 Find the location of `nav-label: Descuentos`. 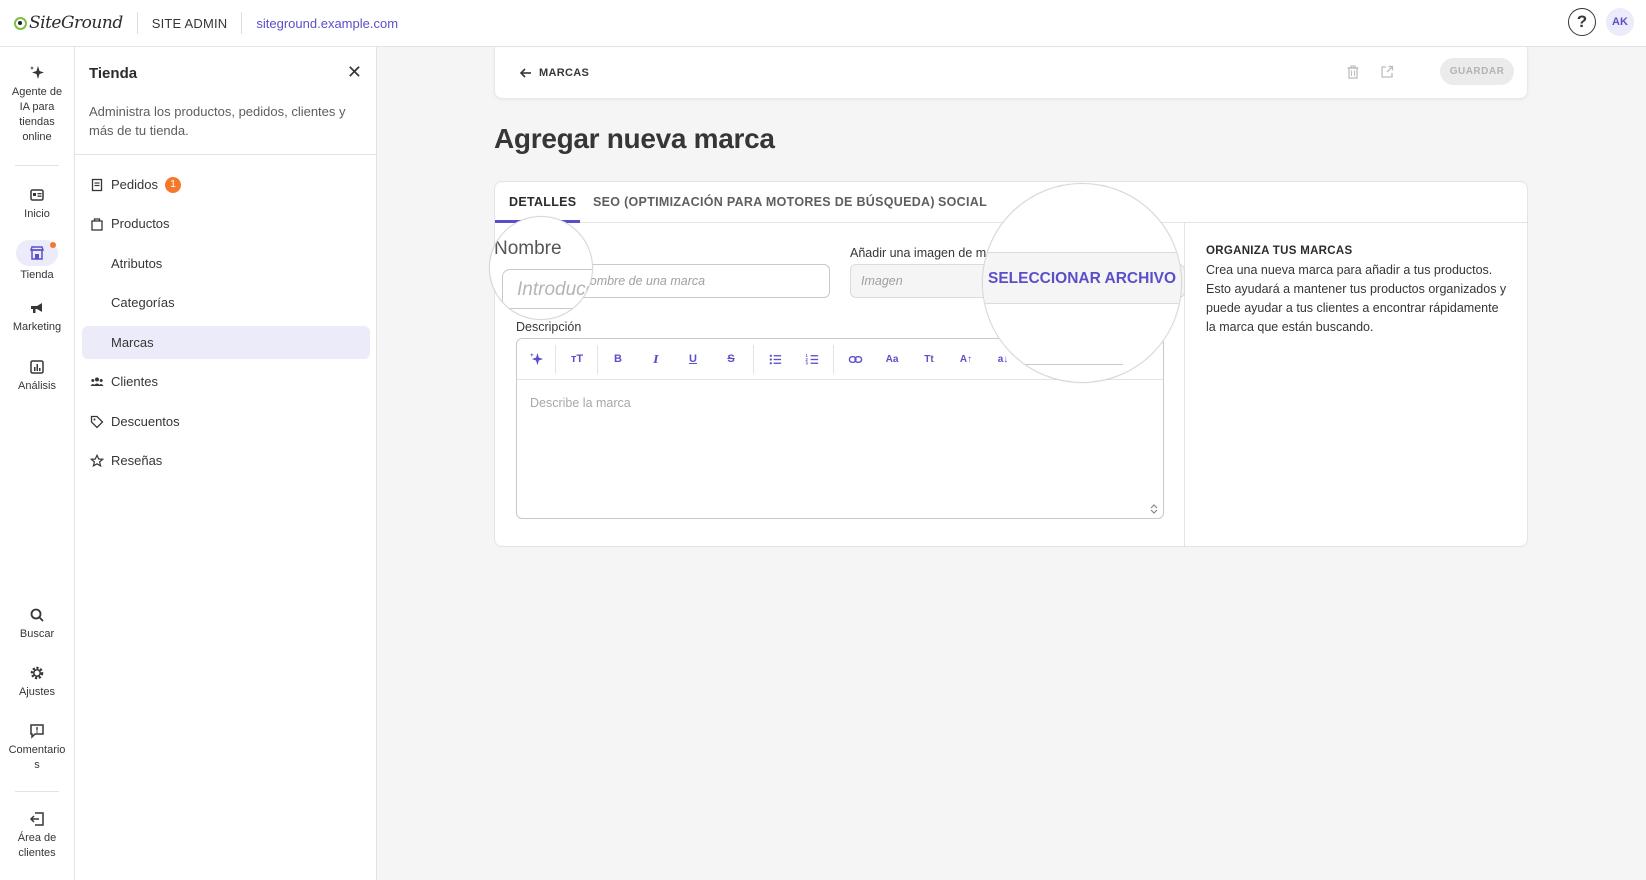

nav-label: Descuentos is located at coordinates (145, 421).